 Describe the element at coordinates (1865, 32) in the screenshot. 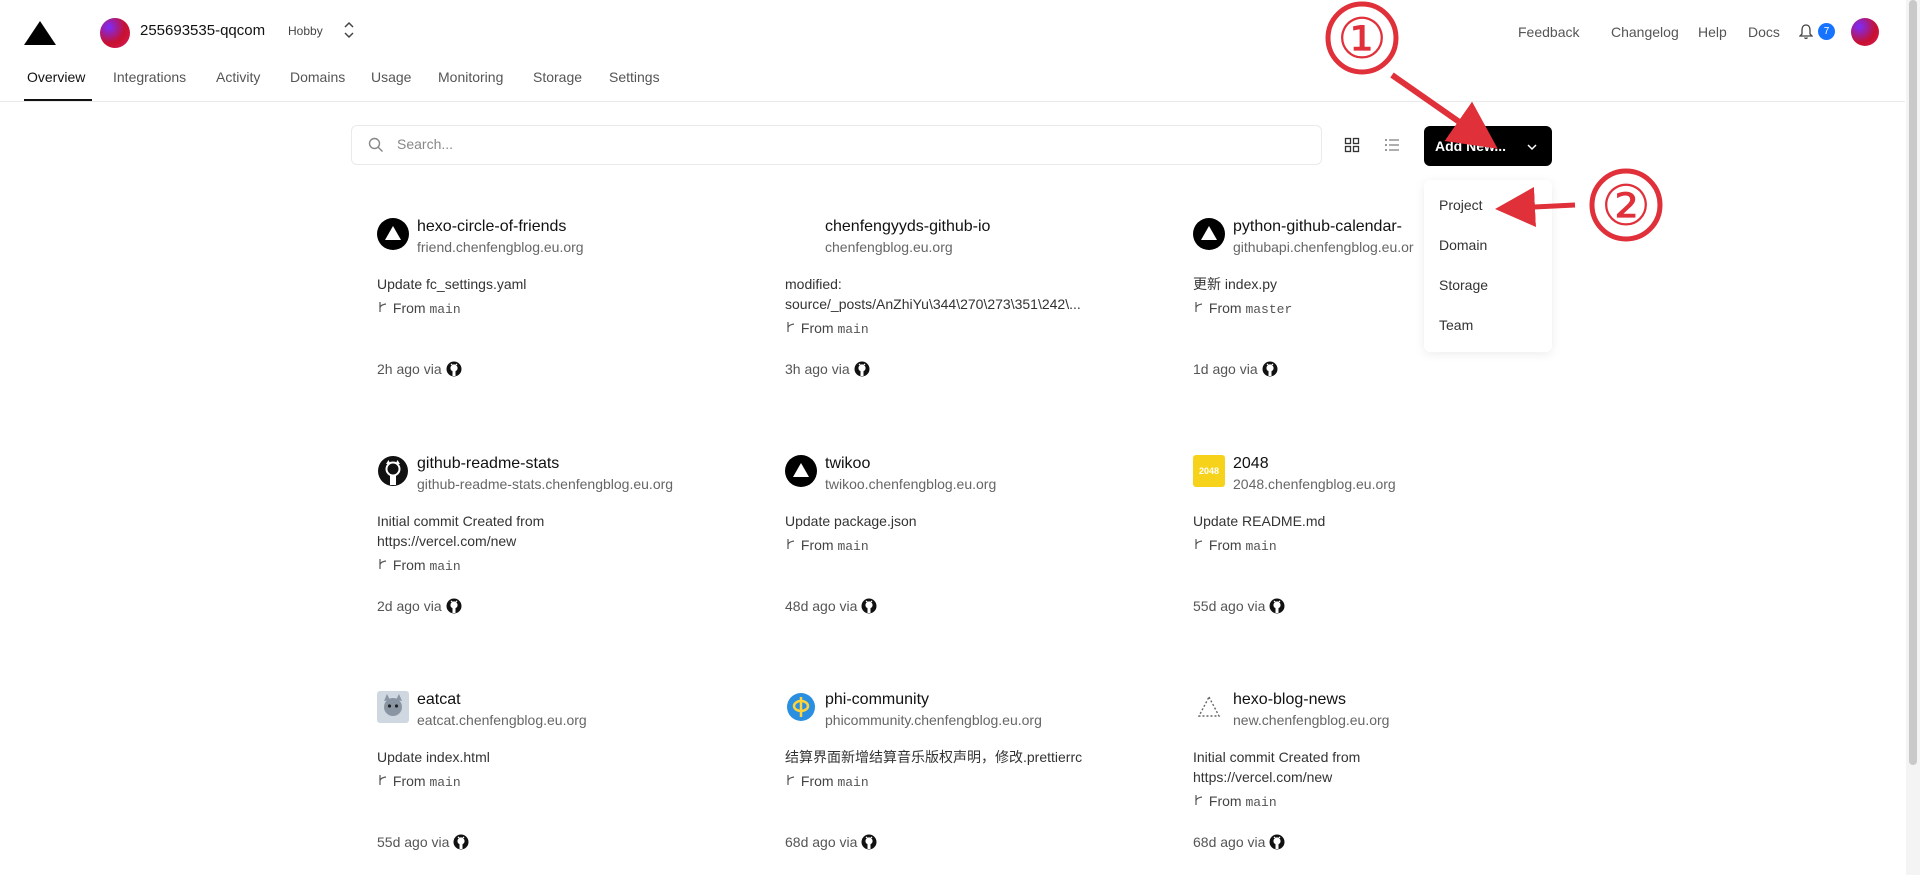

I see `user-avatar` at that location.